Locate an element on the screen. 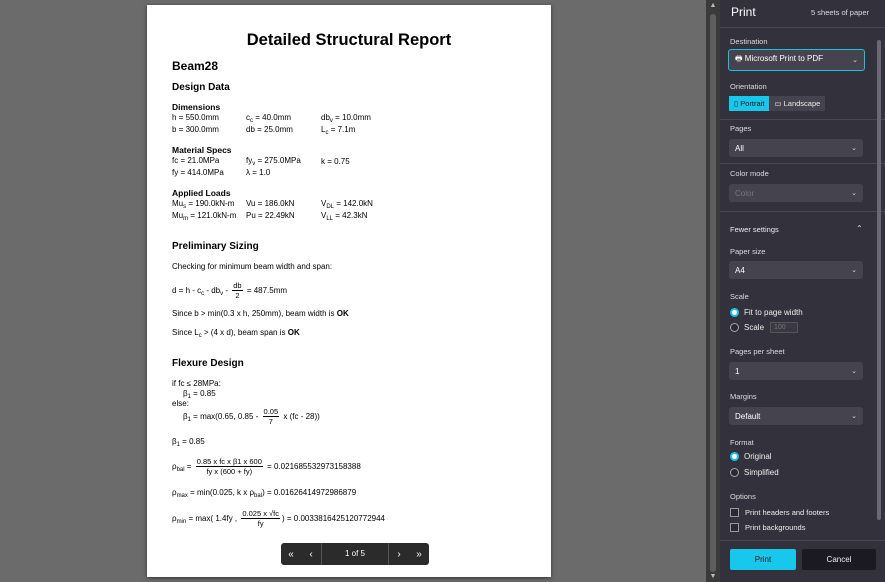  load-mum: Mum = 121.0kN-m is located at coordinates (204, 216).